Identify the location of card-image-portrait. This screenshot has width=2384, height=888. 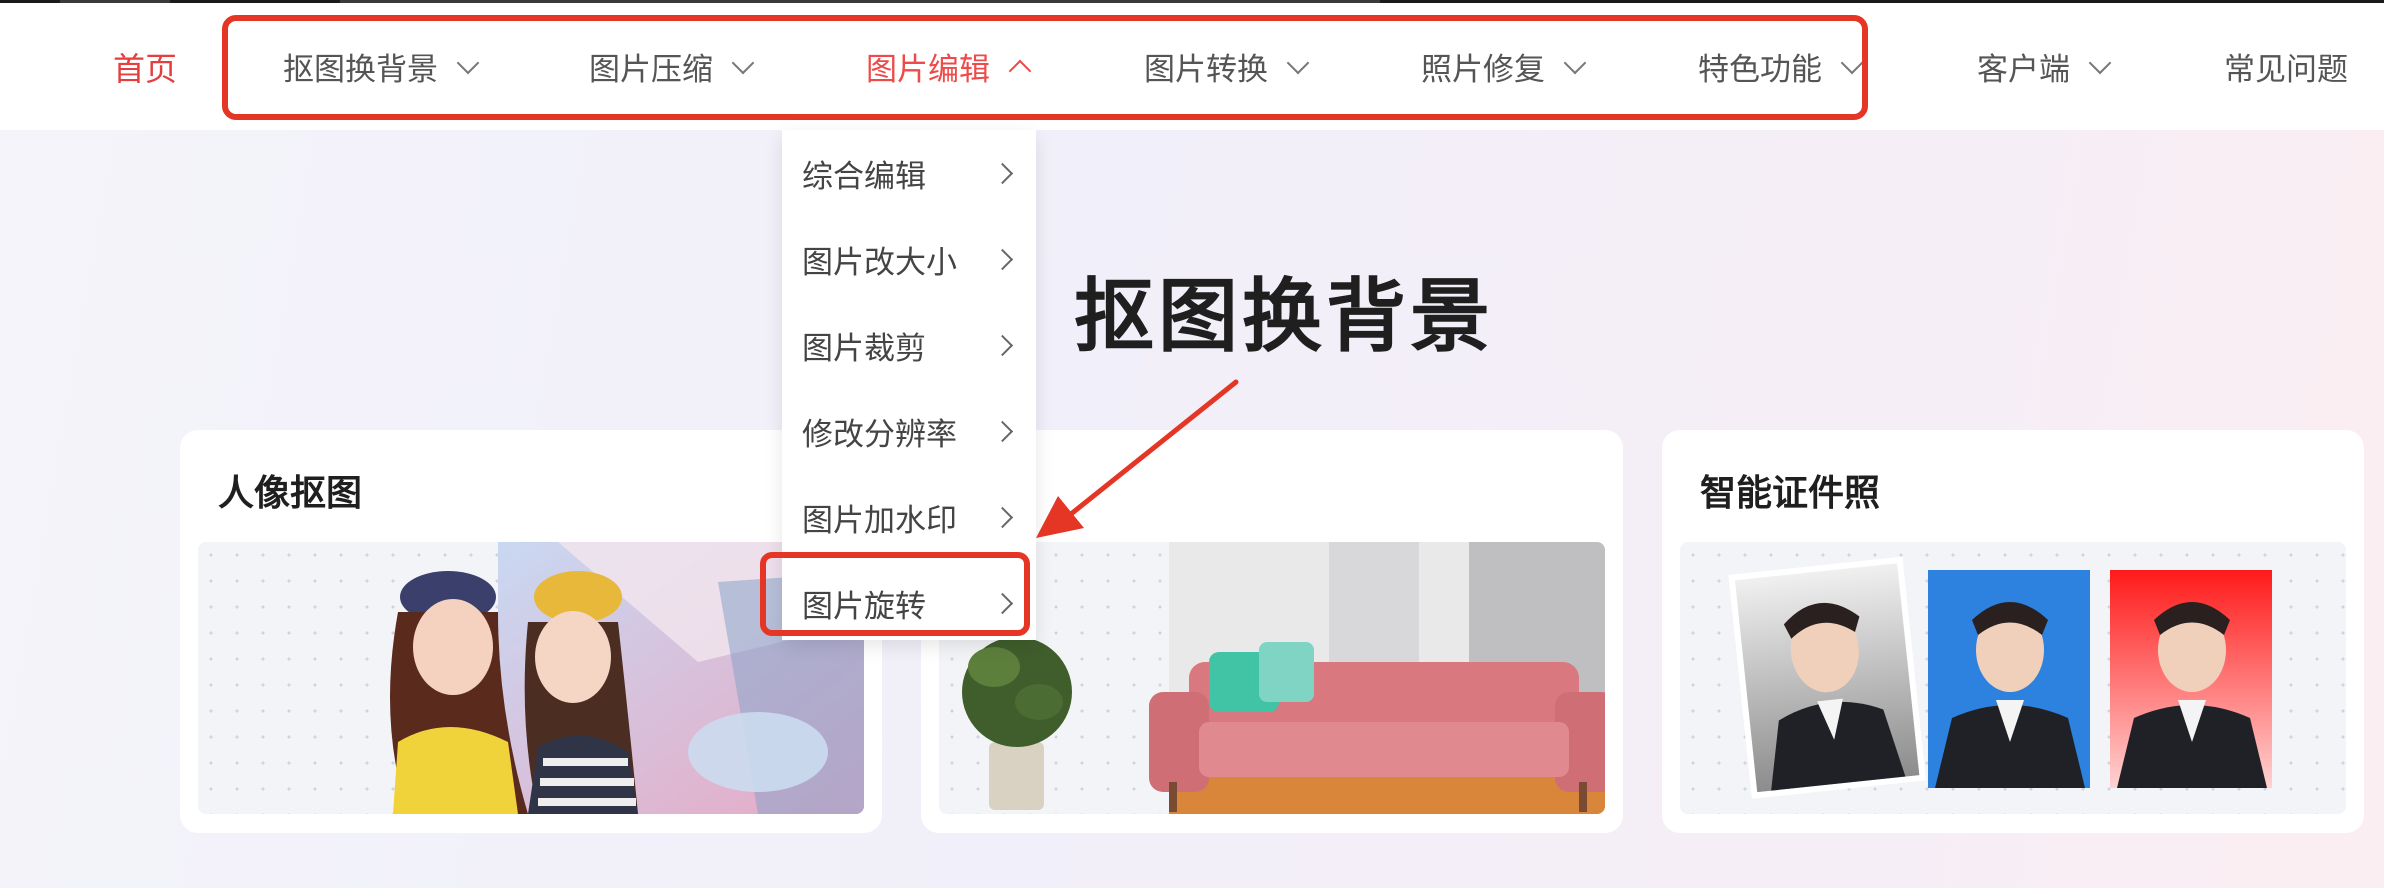
(531, 678).